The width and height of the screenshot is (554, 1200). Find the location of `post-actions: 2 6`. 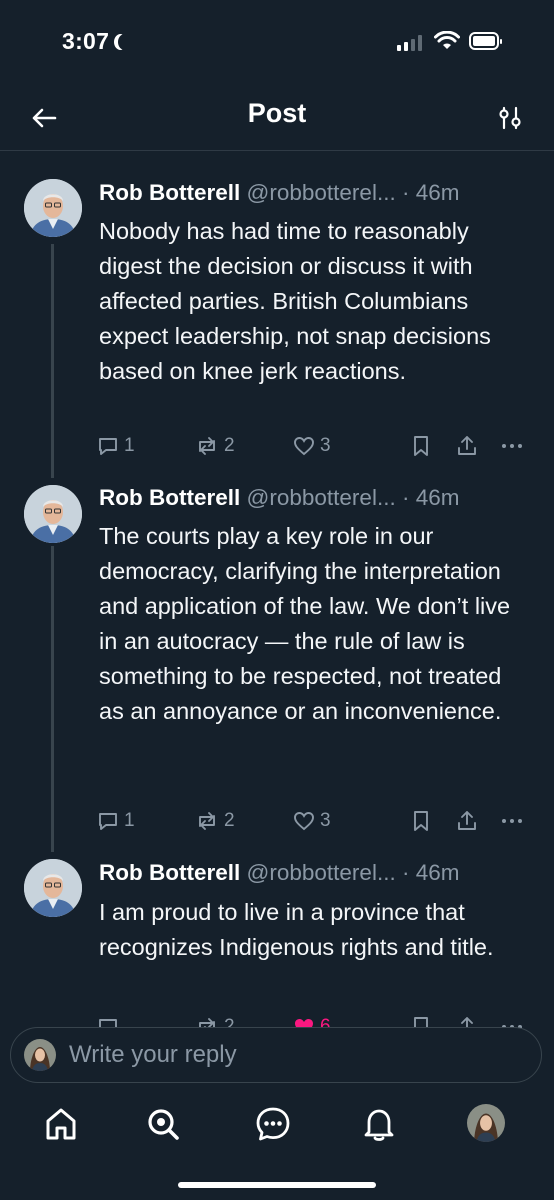

post-actions: 2 6 is located at coordinates (316, 1020).